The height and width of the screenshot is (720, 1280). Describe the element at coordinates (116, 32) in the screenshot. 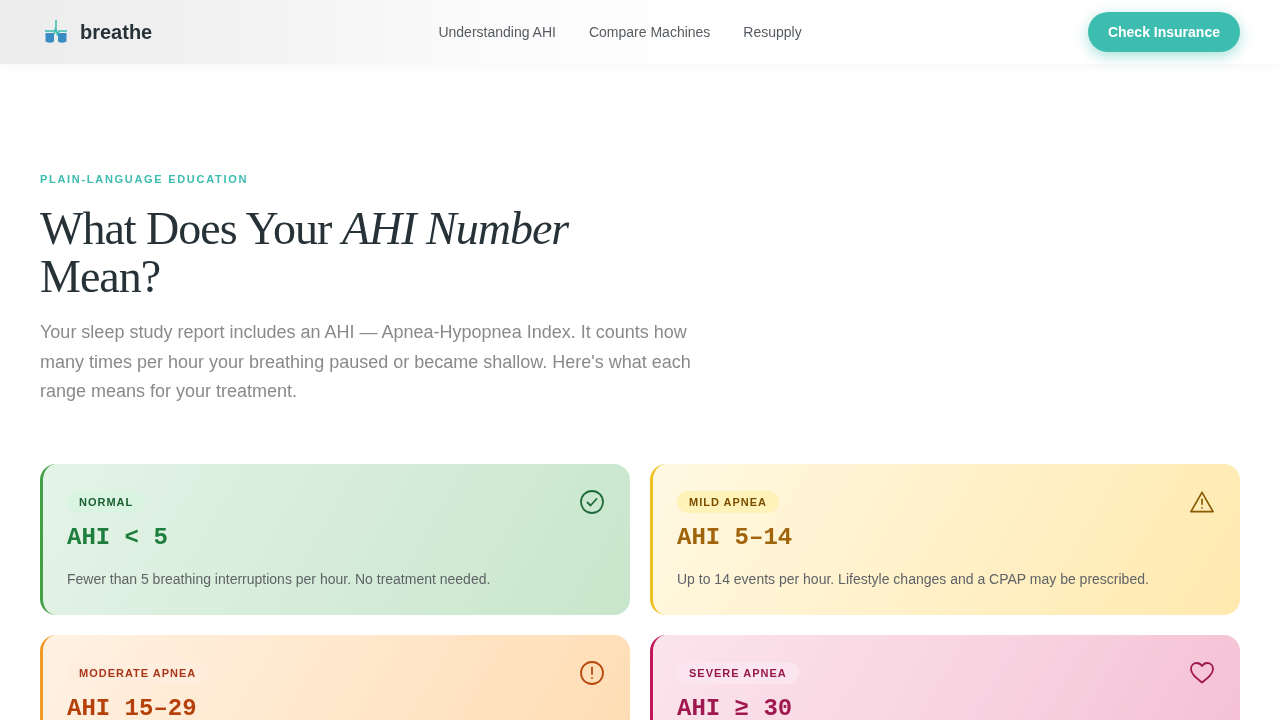

I see `brand-name: breathe` at that location.